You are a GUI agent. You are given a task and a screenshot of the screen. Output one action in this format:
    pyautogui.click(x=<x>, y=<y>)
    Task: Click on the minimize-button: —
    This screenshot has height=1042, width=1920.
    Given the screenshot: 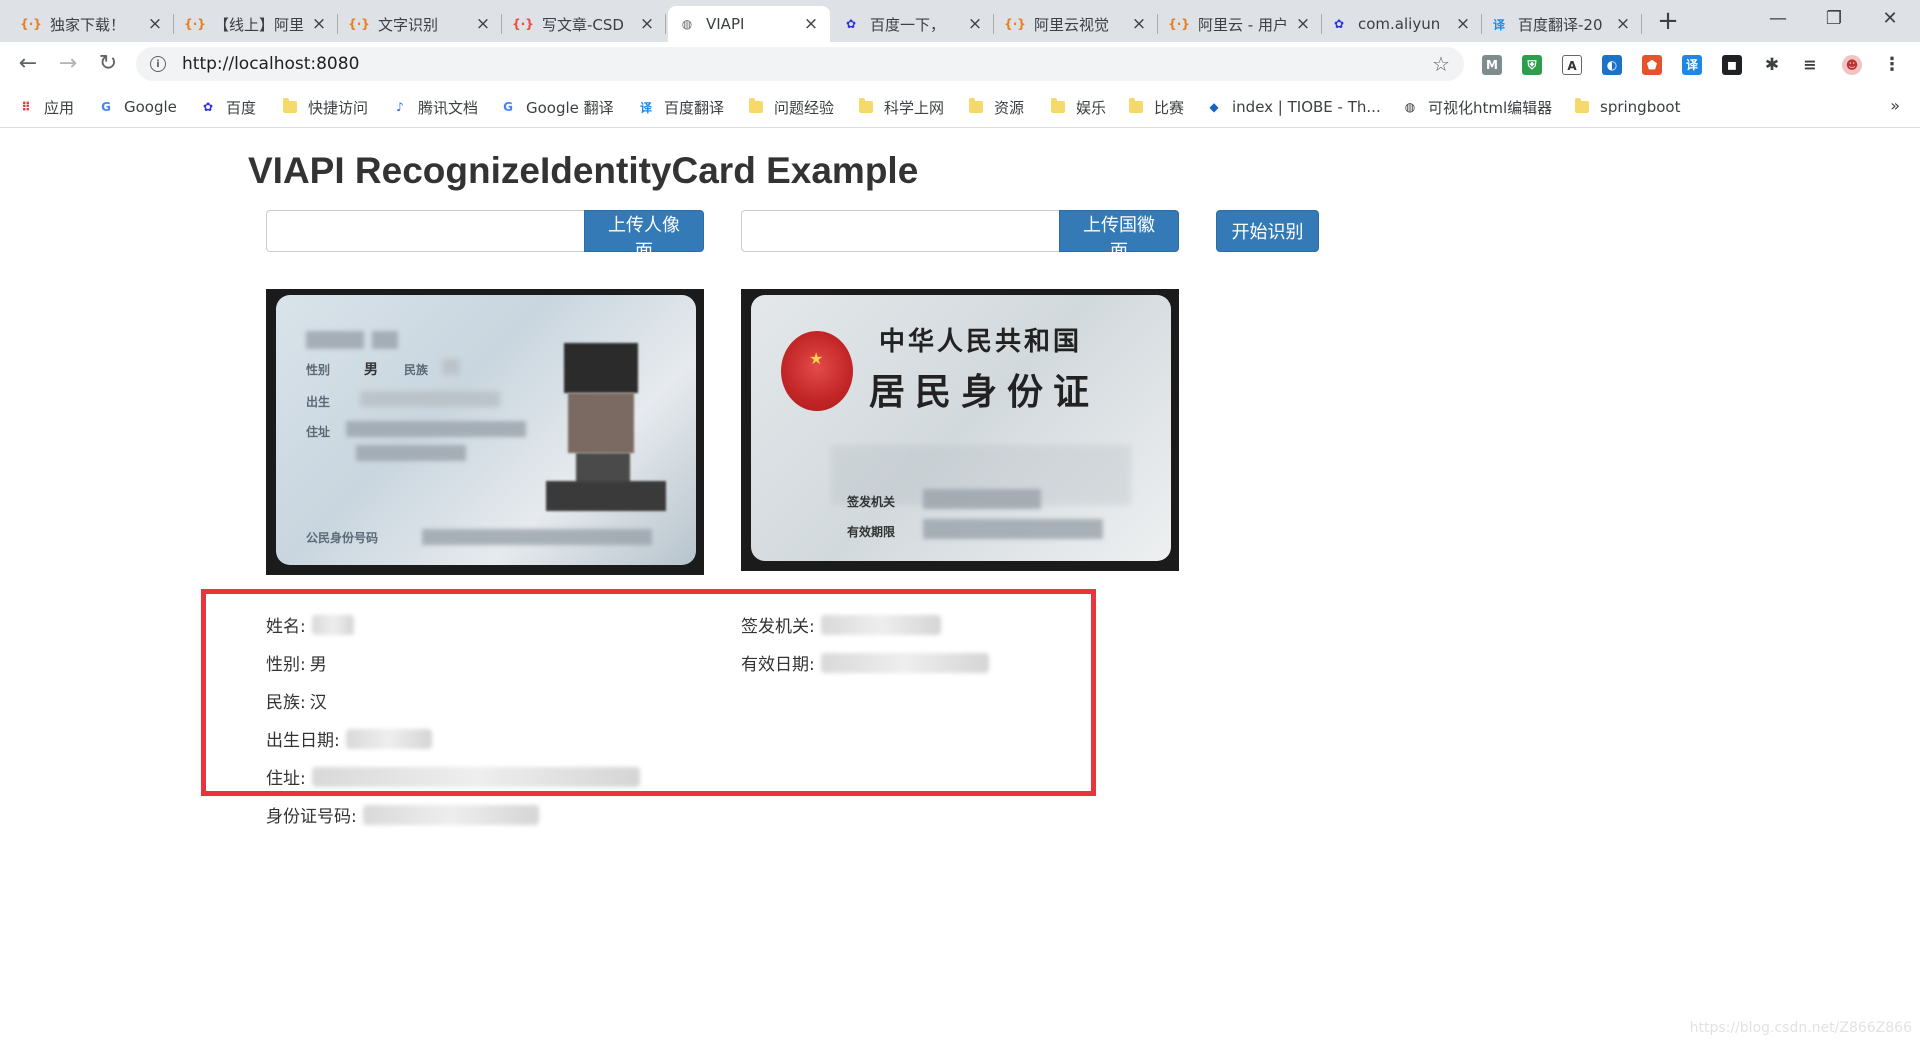 What is the action you would take?
    pyautogui.click(x=1778, y=19)
    